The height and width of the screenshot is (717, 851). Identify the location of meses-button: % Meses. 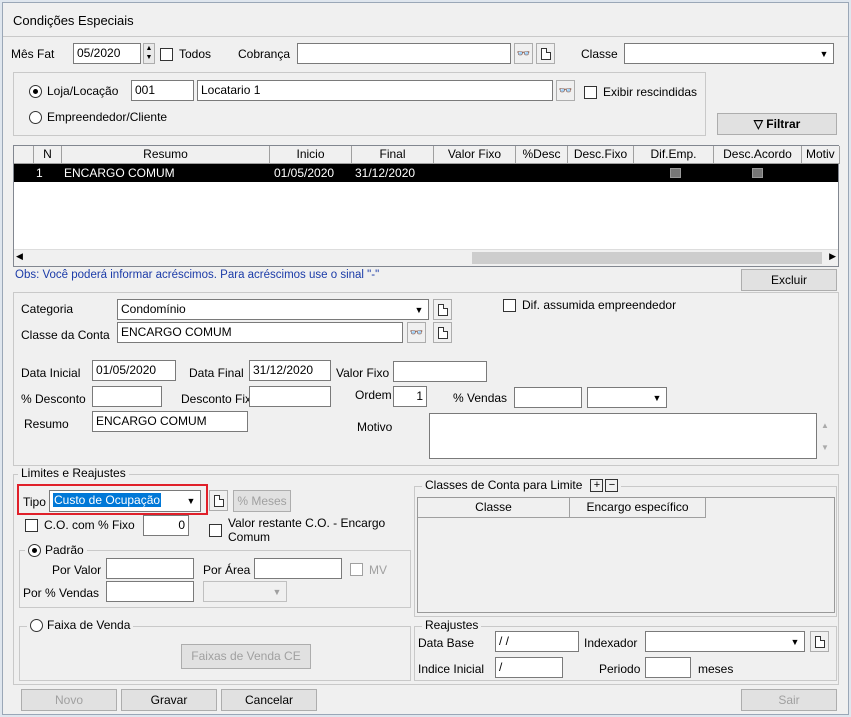
(262, 501).